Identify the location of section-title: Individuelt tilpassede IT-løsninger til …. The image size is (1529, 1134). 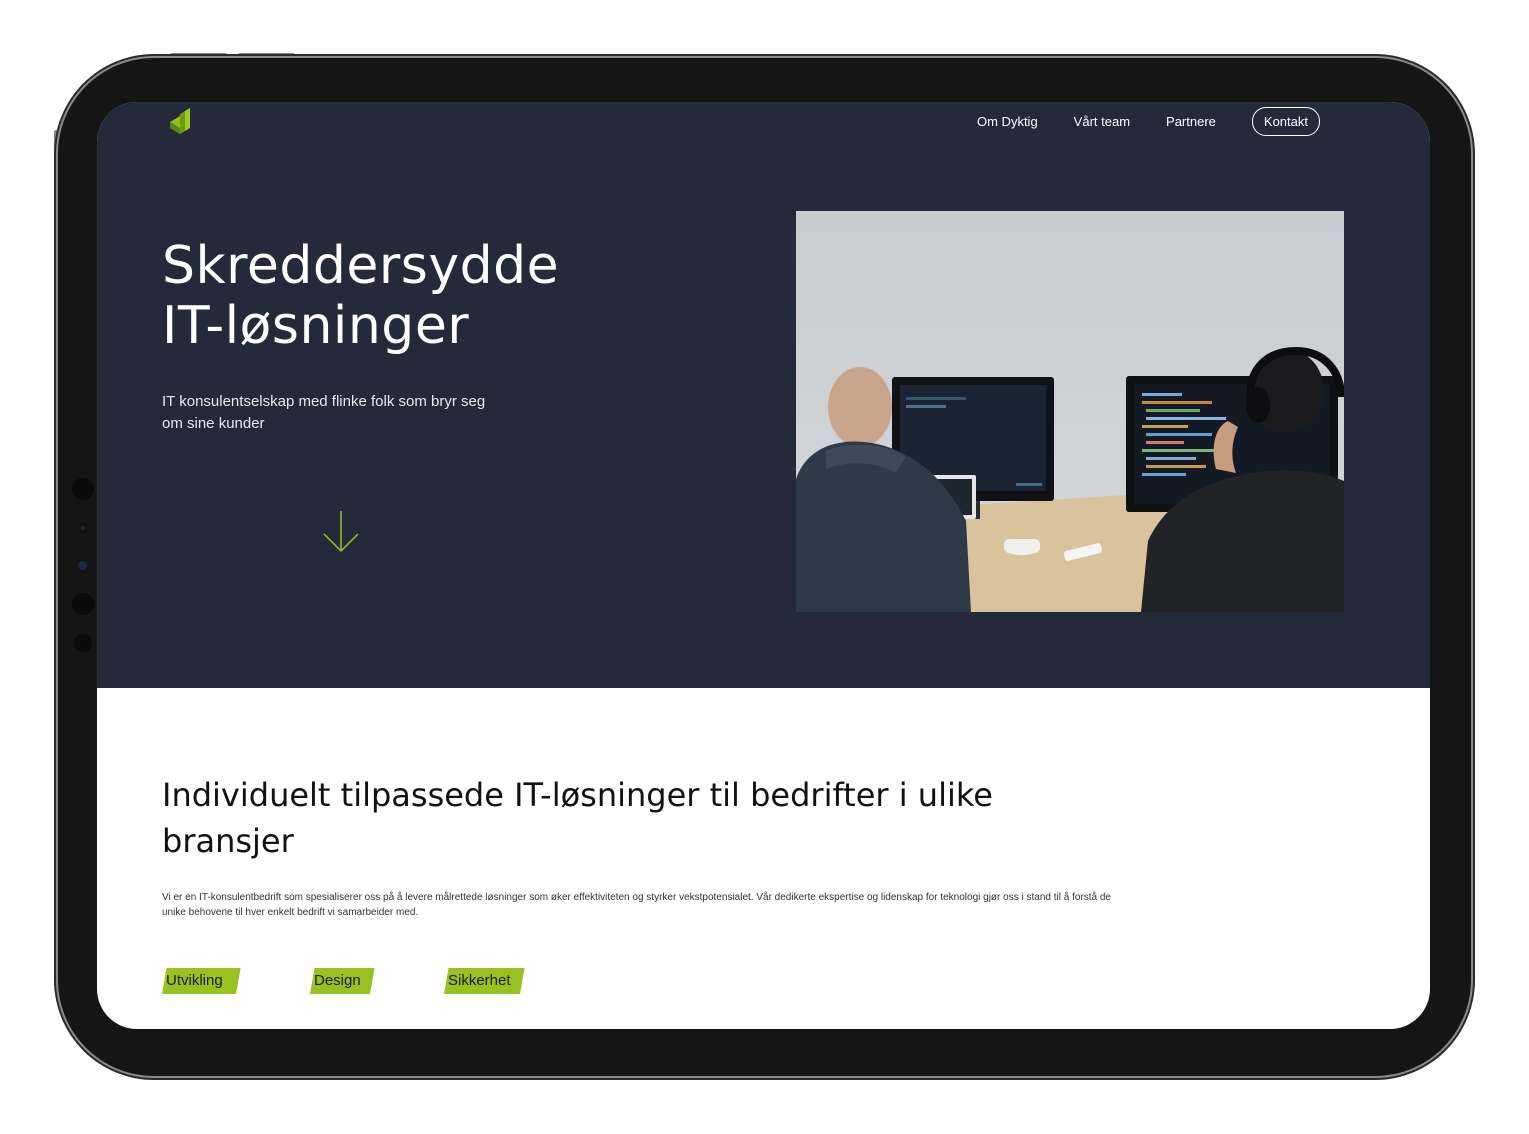
(577, 818).